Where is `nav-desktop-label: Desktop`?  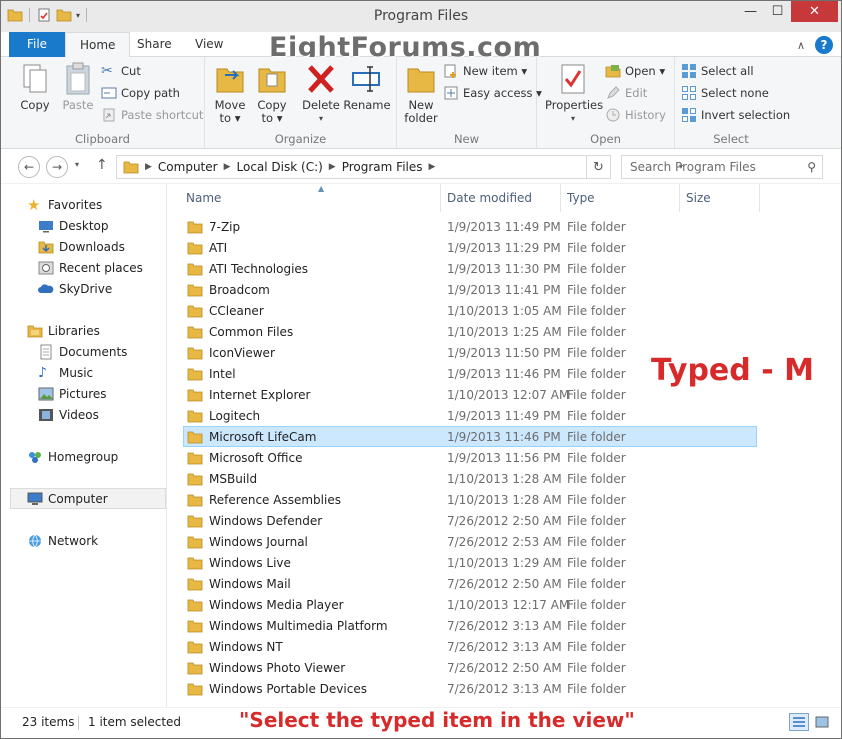
nav-desktop-label: Desktop is located at coordinates (84, 225).